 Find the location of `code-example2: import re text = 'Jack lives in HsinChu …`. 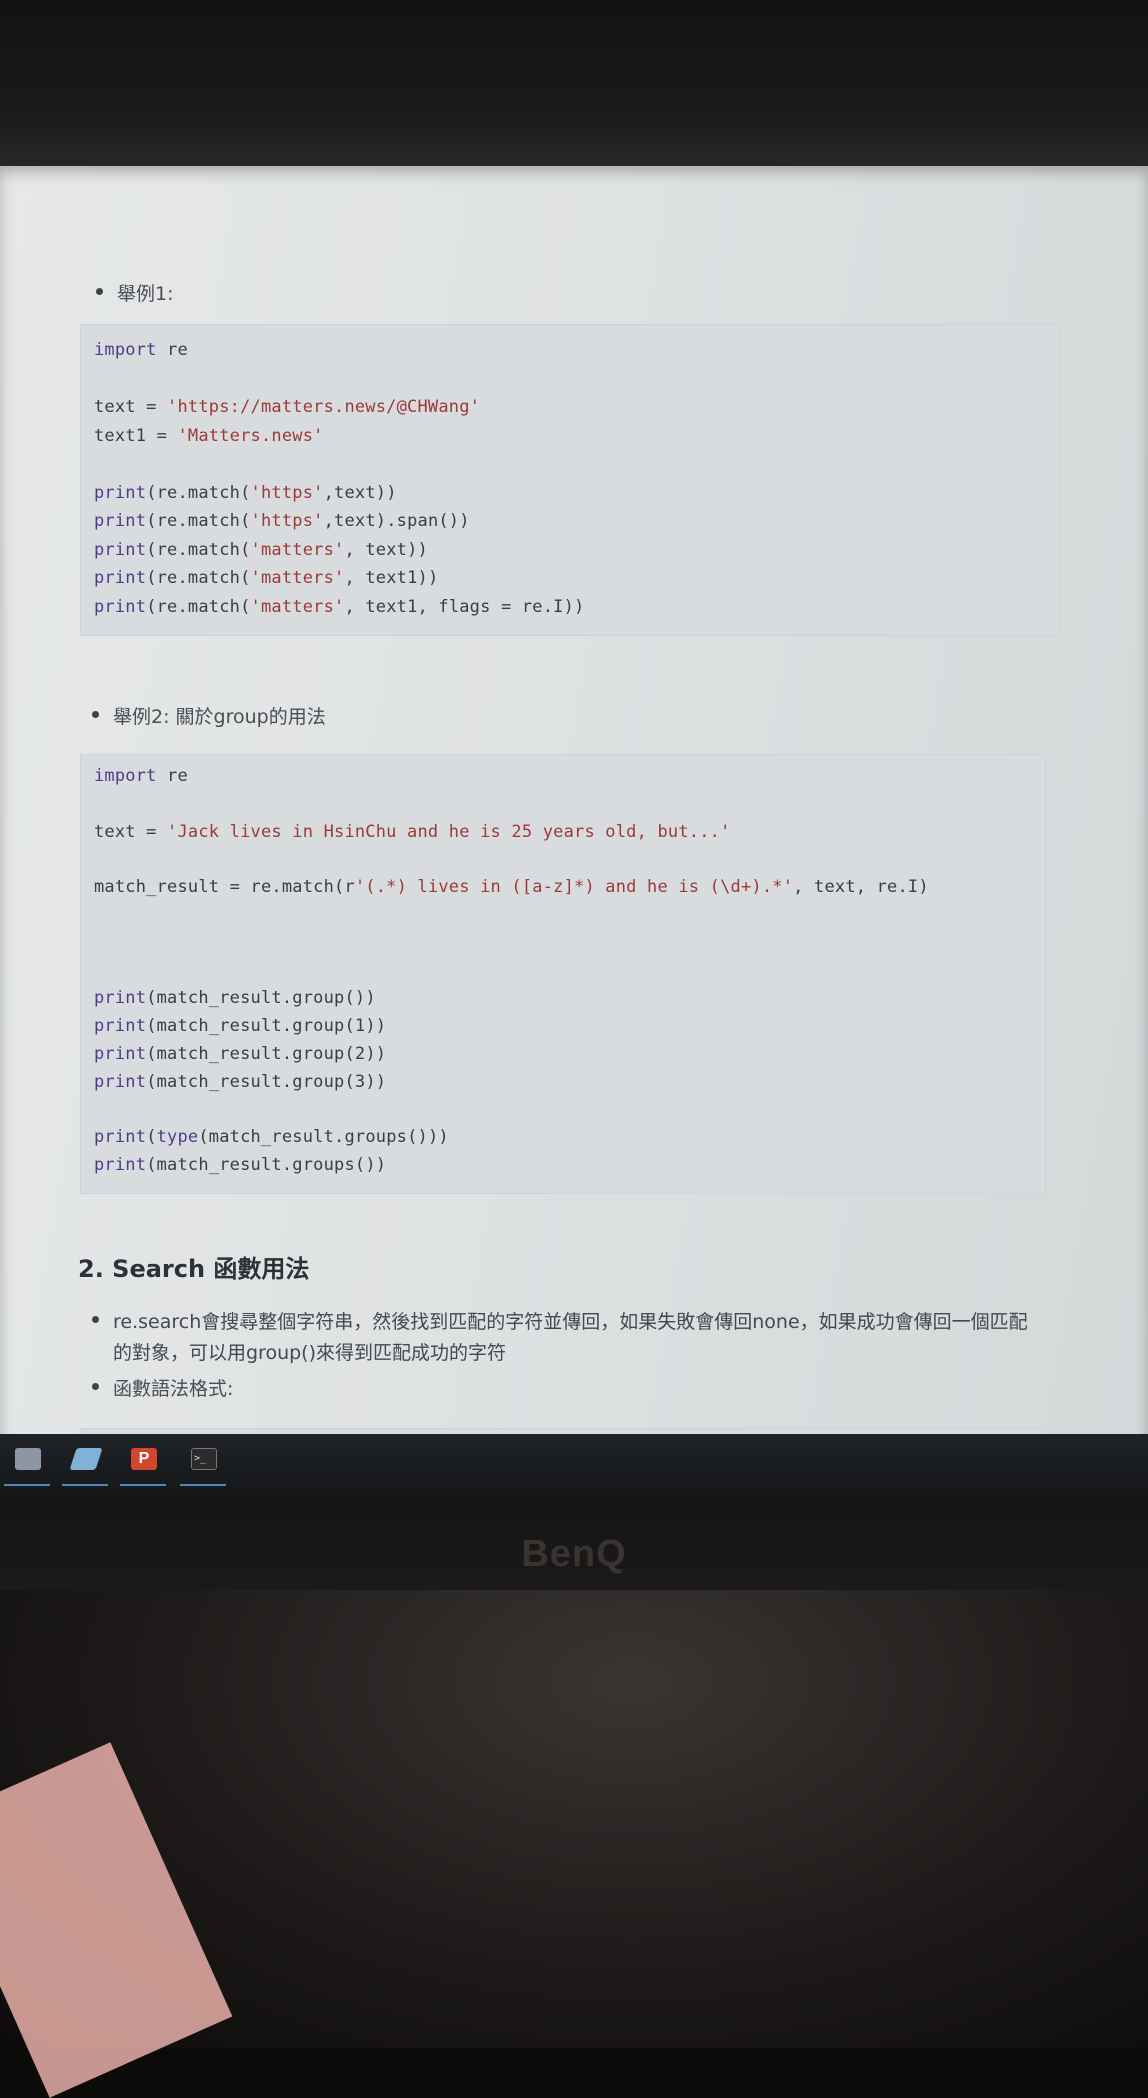

code-example2: import re text = 'Jack lives in HsinChu … is located at coordinates (511, 971).